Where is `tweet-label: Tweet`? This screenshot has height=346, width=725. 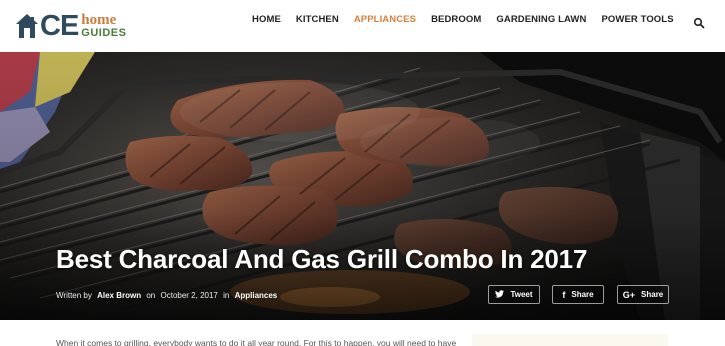 tweet-label: Tweet is located at coordinates (521, 294).